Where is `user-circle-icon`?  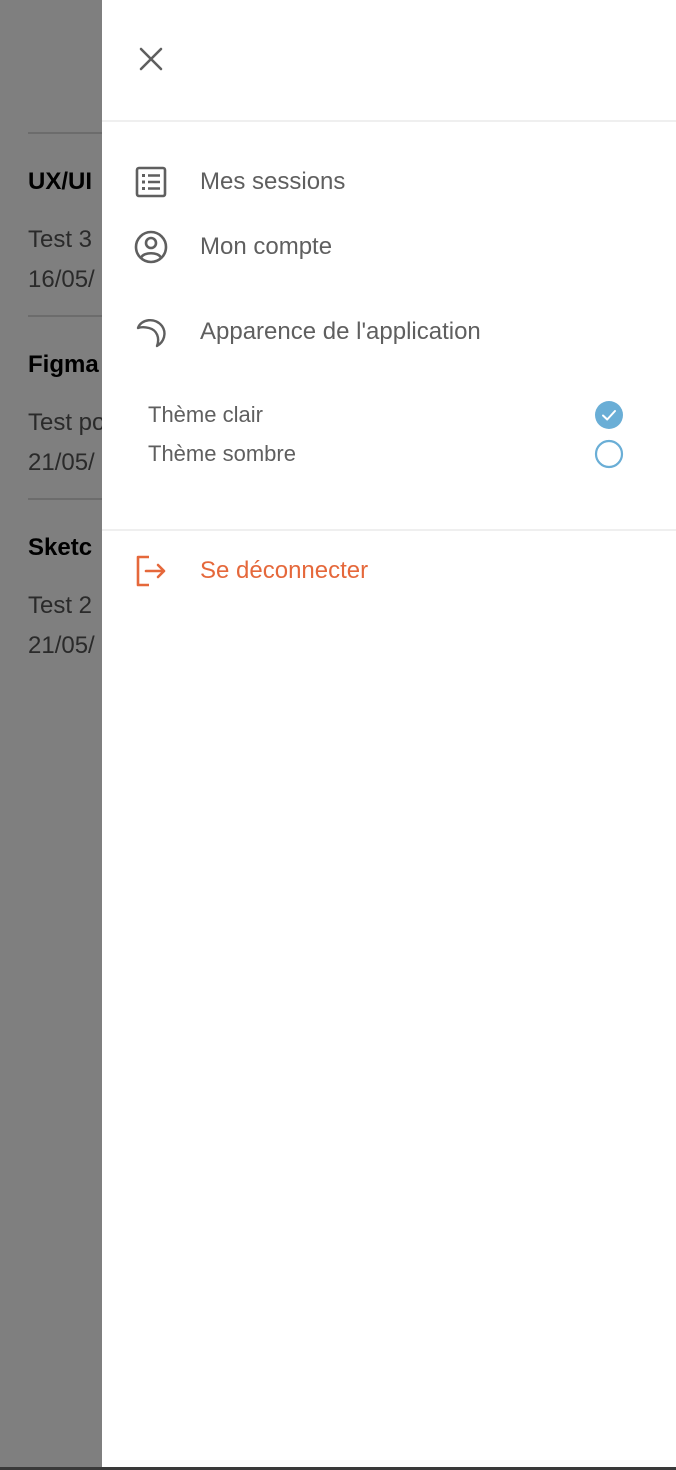
user-circle-icon is located at coordinates (151, 247).